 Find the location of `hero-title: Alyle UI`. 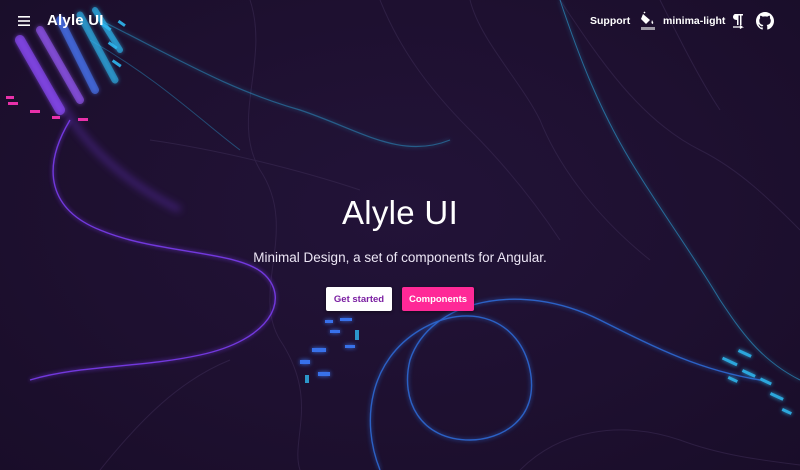

hero-title: Alyle UI is located at coordinates (400, 212).